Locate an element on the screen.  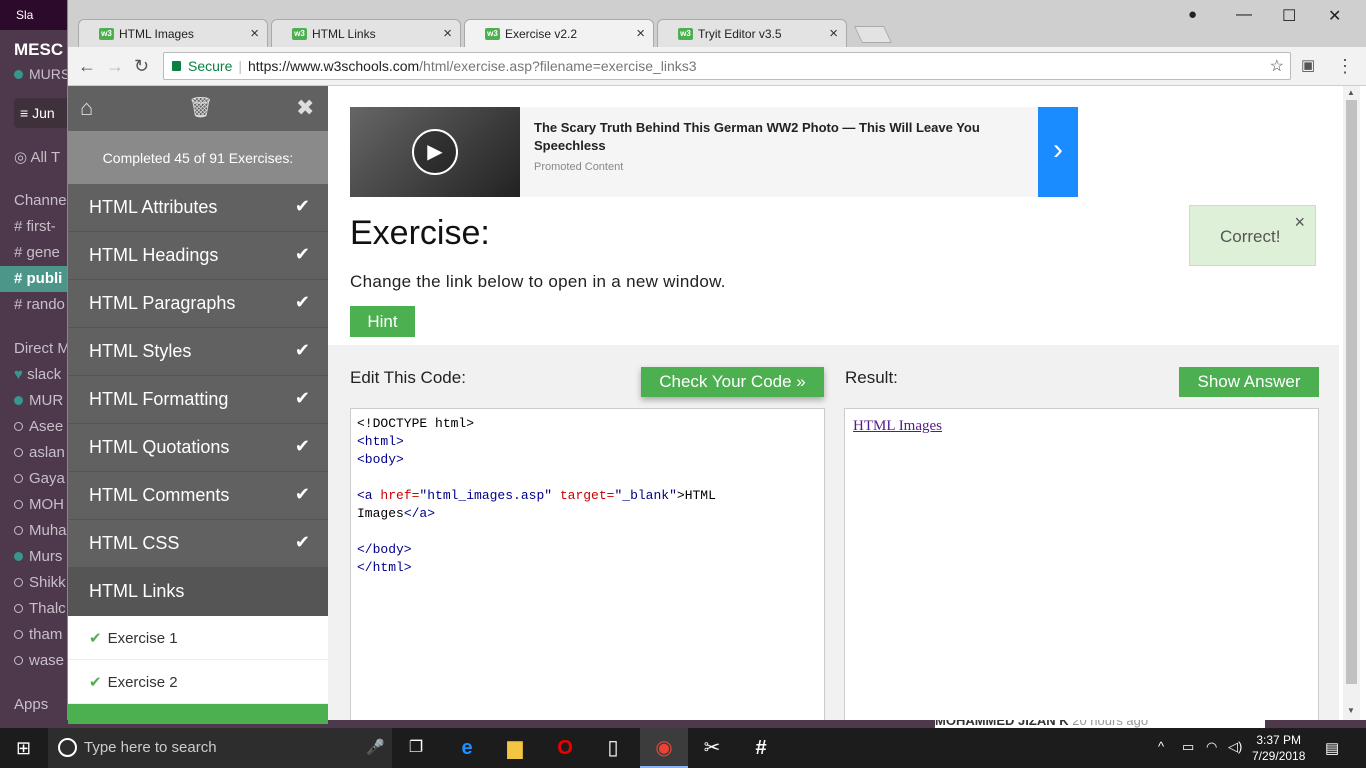
slack-channel-label: rando is located at coordinates (45, 304).